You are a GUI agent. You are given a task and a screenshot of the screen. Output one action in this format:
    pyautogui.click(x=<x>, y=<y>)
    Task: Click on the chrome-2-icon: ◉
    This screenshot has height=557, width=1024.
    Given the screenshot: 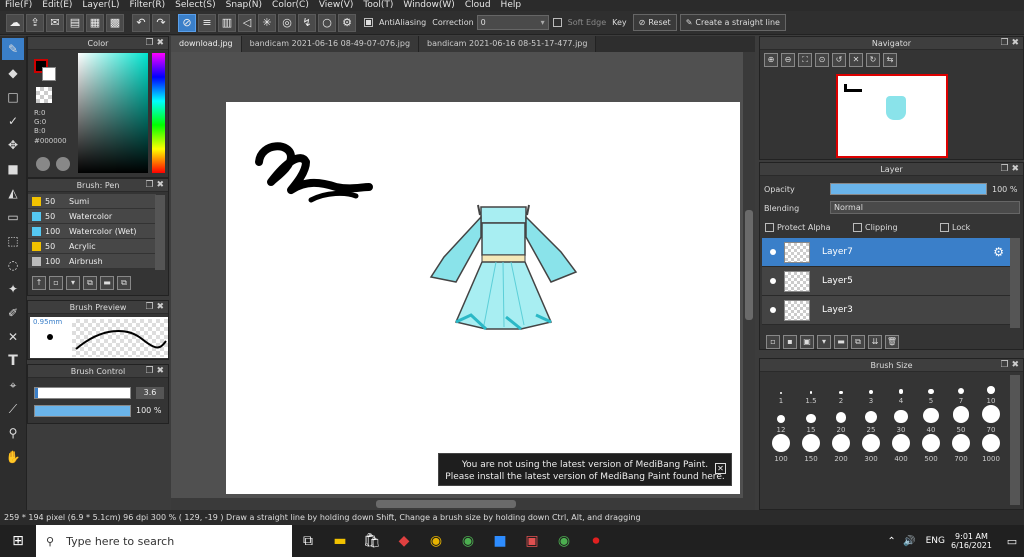 What is the action you would take?
    pyautogui.click(x=564, y=541)
    